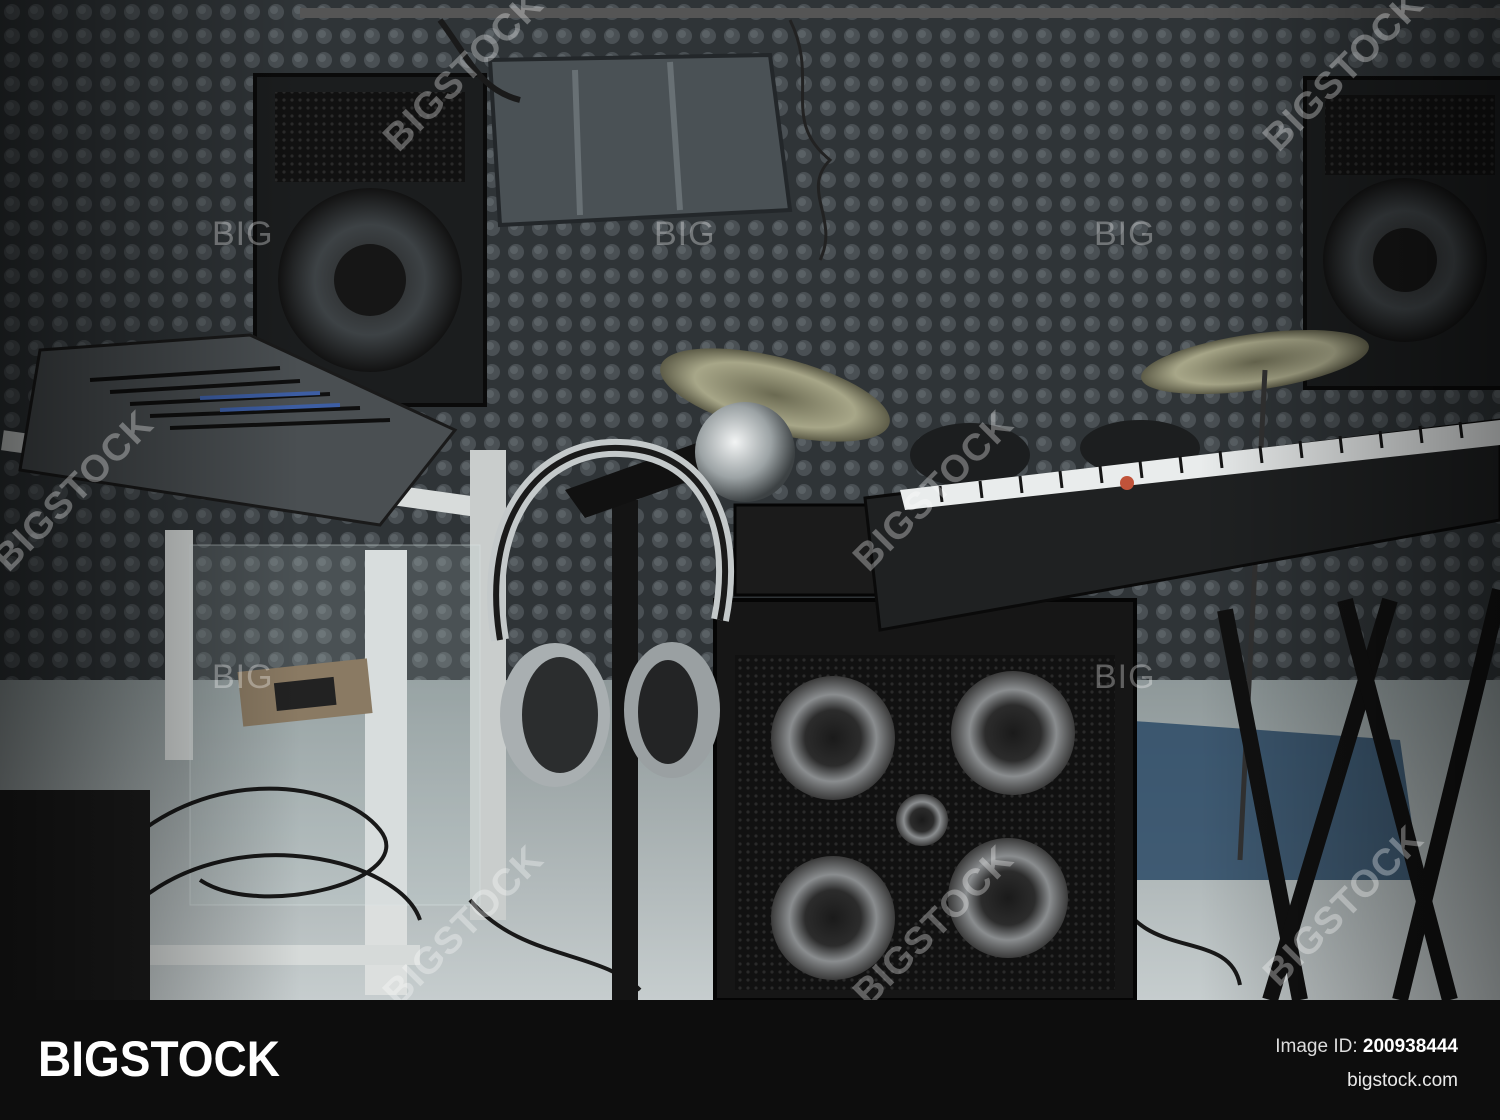 This screenshot has width=1500, height=1120. I want to click on brand-logo: BIGSTOCK, so click(159, 1059).